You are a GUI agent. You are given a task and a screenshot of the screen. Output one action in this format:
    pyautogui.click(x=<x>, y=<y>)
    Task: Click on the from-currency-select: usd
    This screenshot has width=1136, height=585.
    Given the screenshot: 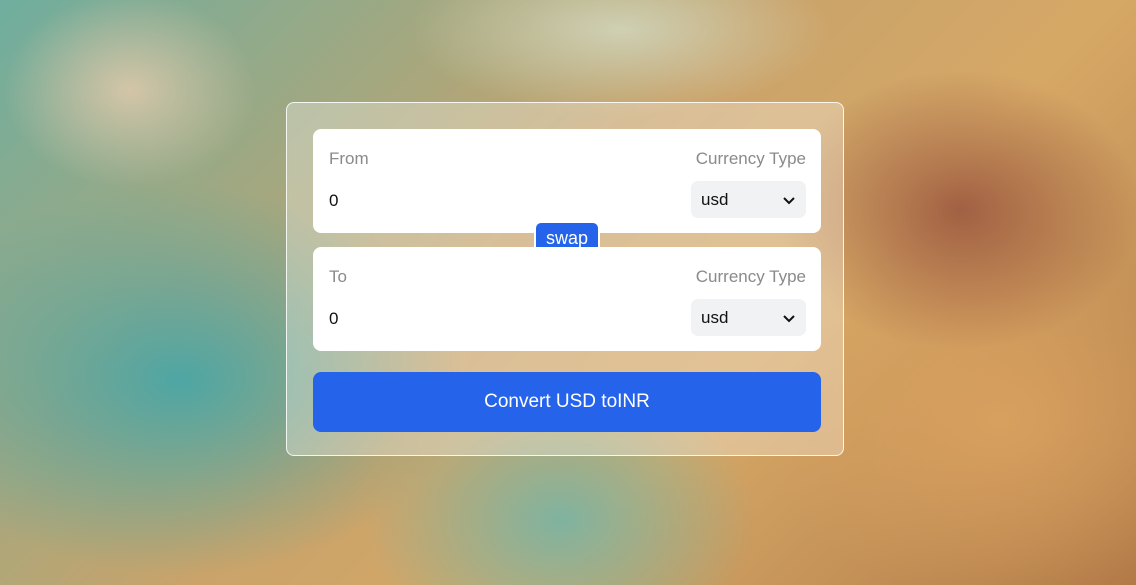 What is the action you would take?
    pyautogui.click(x=748, y=199)
    